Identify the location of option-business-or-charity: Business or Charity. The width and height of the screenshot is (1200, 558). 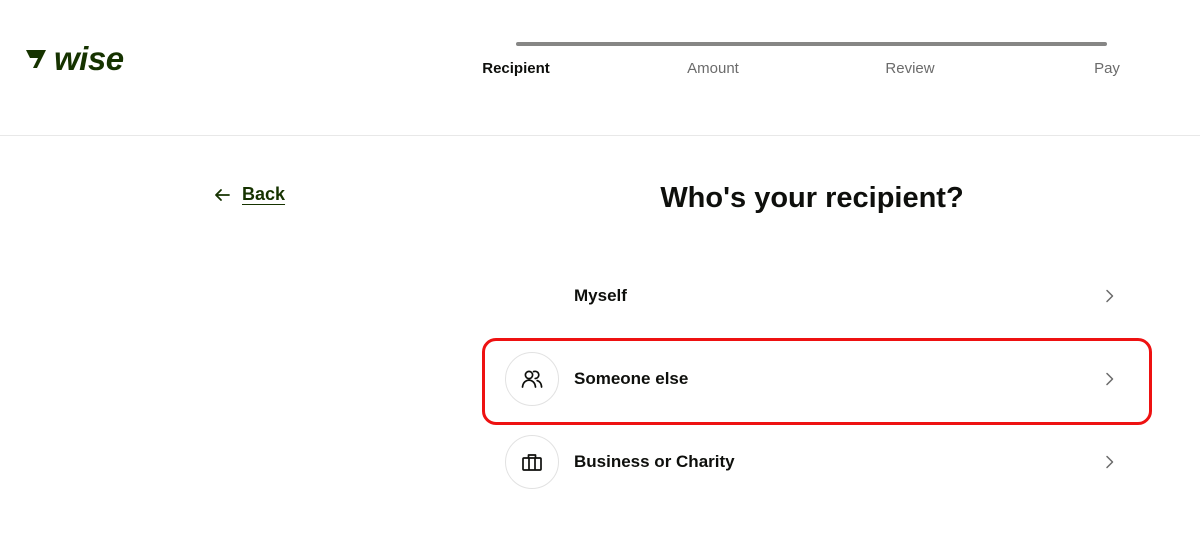
(817, 462).